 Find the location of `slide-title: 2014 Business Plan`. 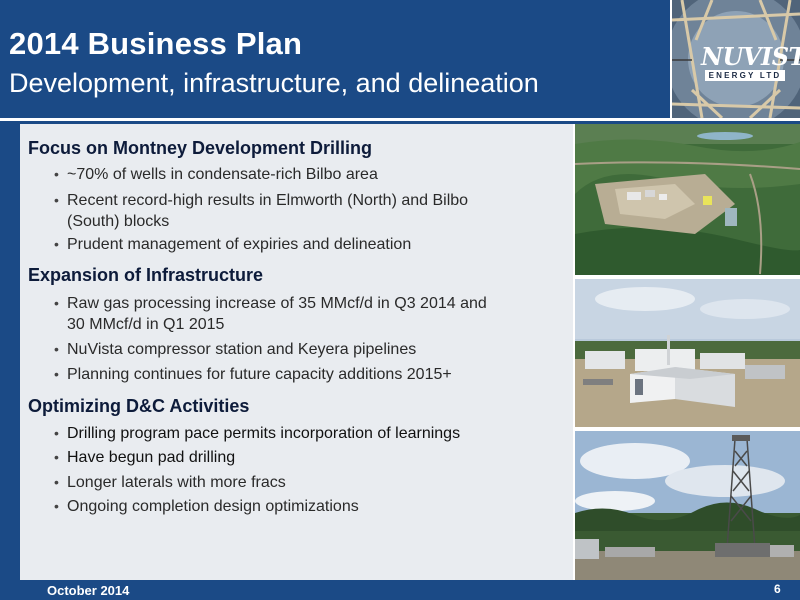

slide-title: 2014 Business Plan is located at coordinates (156, 43).